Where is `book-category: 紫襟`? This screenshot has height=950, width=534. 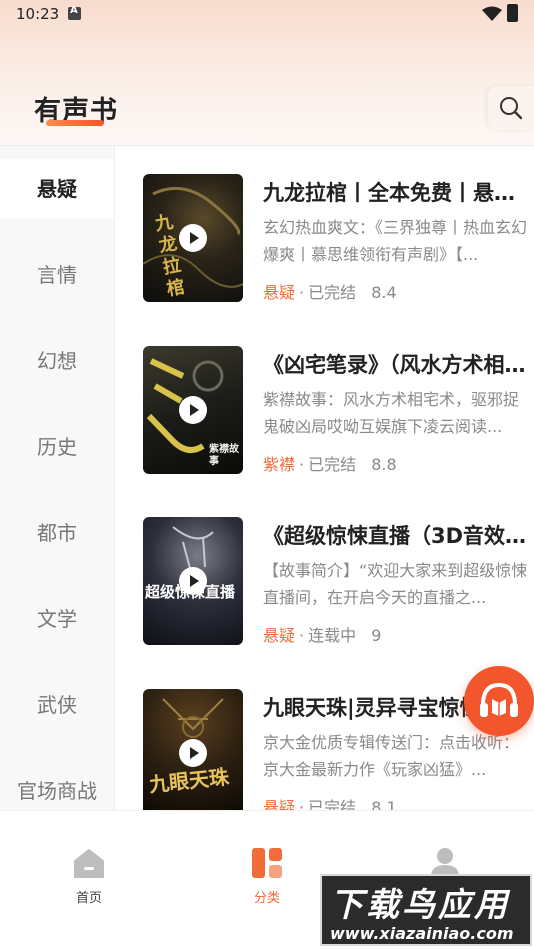
book-category: 紫襟 is located at coordinates (279, 464).